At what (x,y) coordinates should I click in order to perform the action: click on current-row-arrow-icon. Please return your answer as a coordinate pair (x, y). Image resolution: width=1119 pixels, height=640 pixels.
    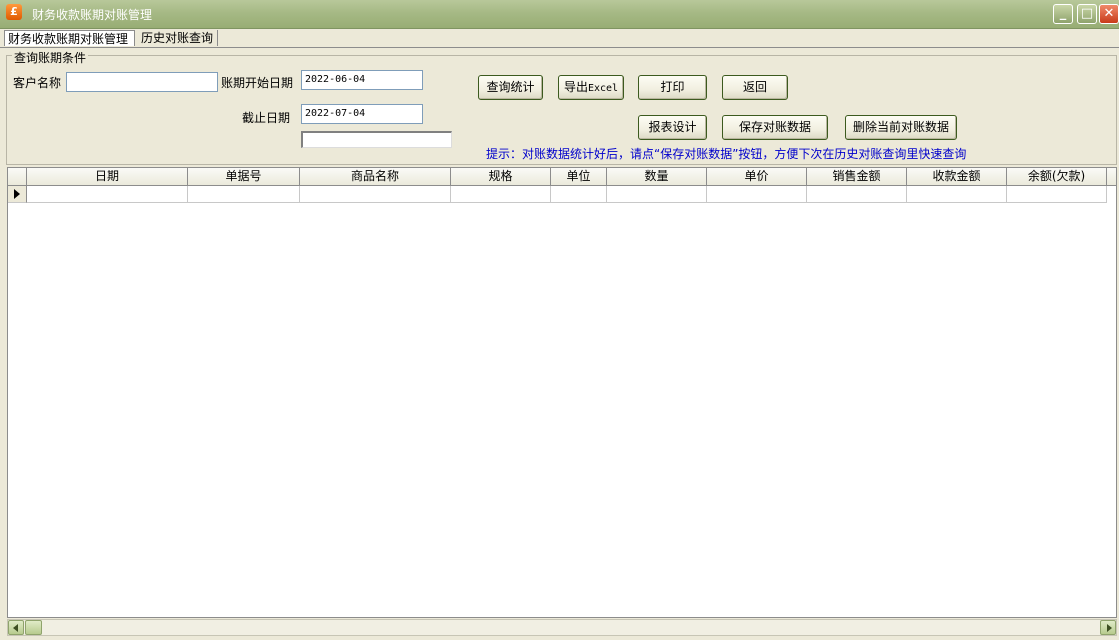
    Looking at the image, I should click on (17, 194).